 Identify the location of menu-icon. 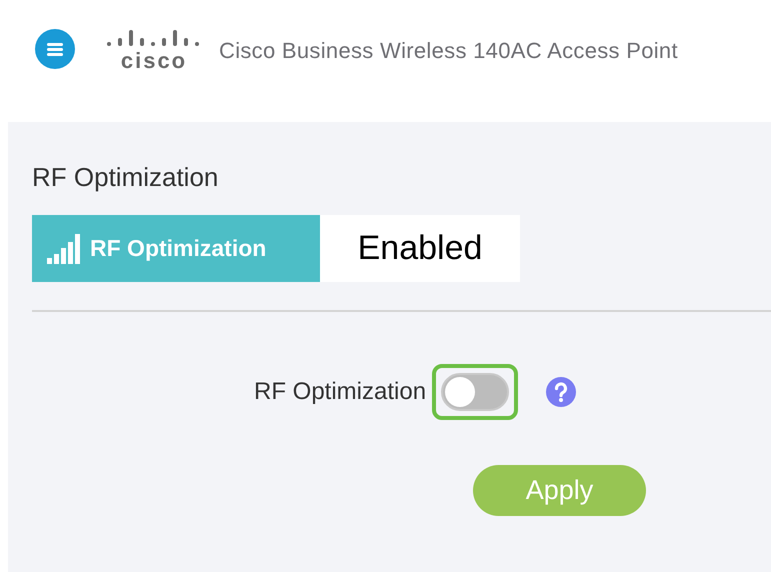
(55, 49).